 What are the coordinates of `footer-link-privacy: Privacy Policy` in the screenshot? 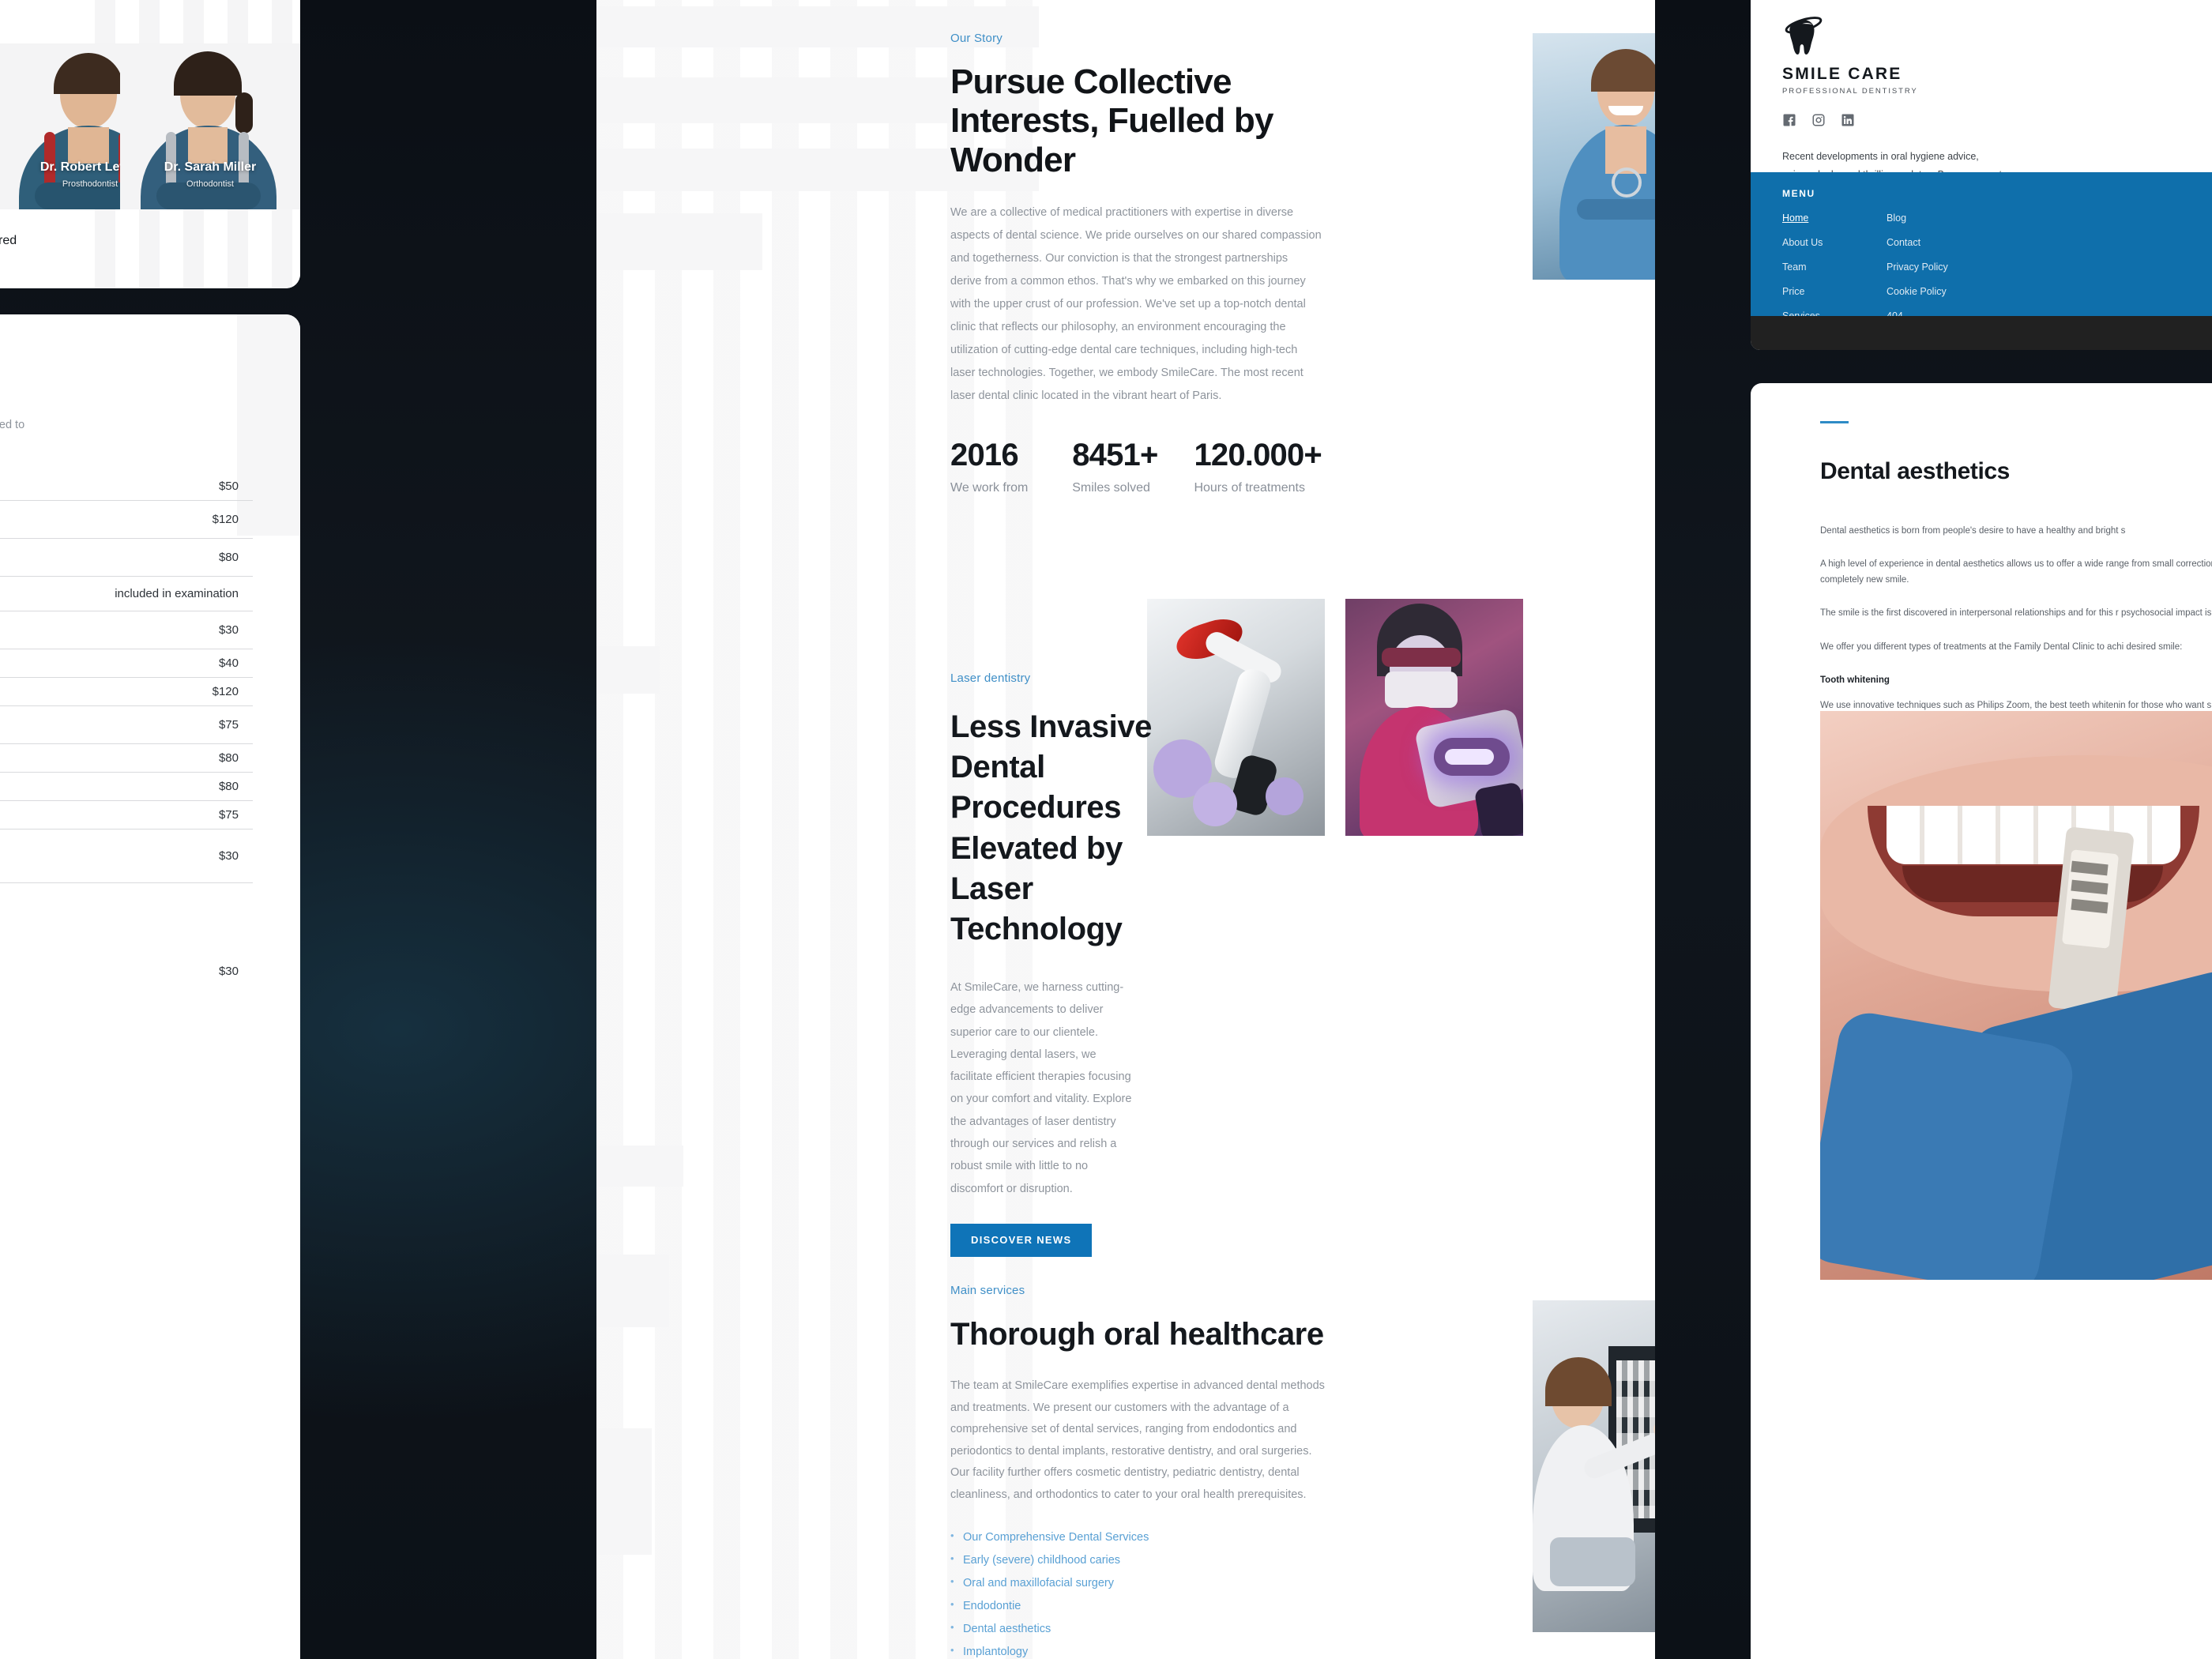 It's located at (1930, 267).